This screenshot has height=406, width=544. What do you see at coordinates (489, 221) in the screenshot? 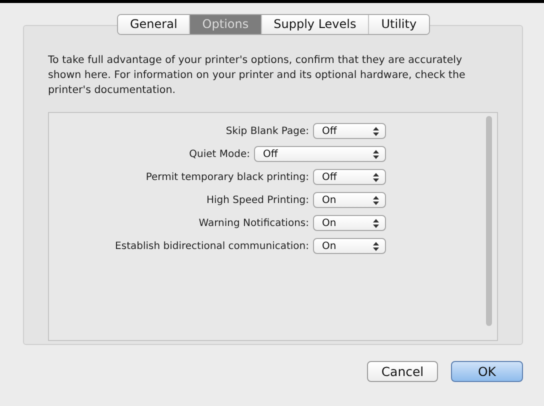
I see `scroll-bar` at bounding box center [489, 221].